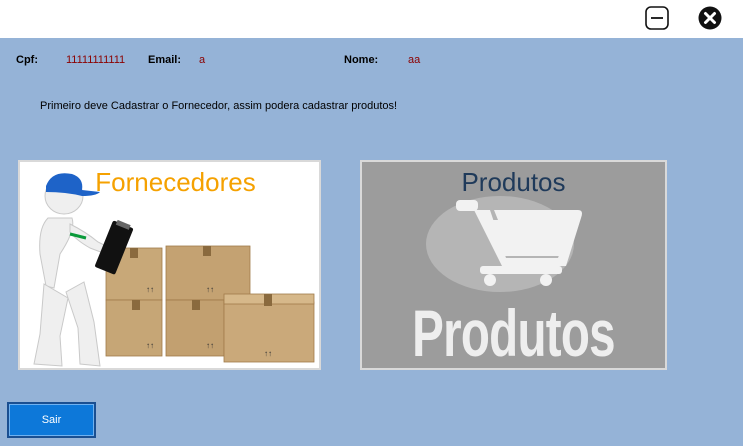 This screenshot has width=743, height=446. What do you see at coordinates (361, 60) in the screenshot?
I see `nome-label: Nome:` at bounding box center [361, 60].